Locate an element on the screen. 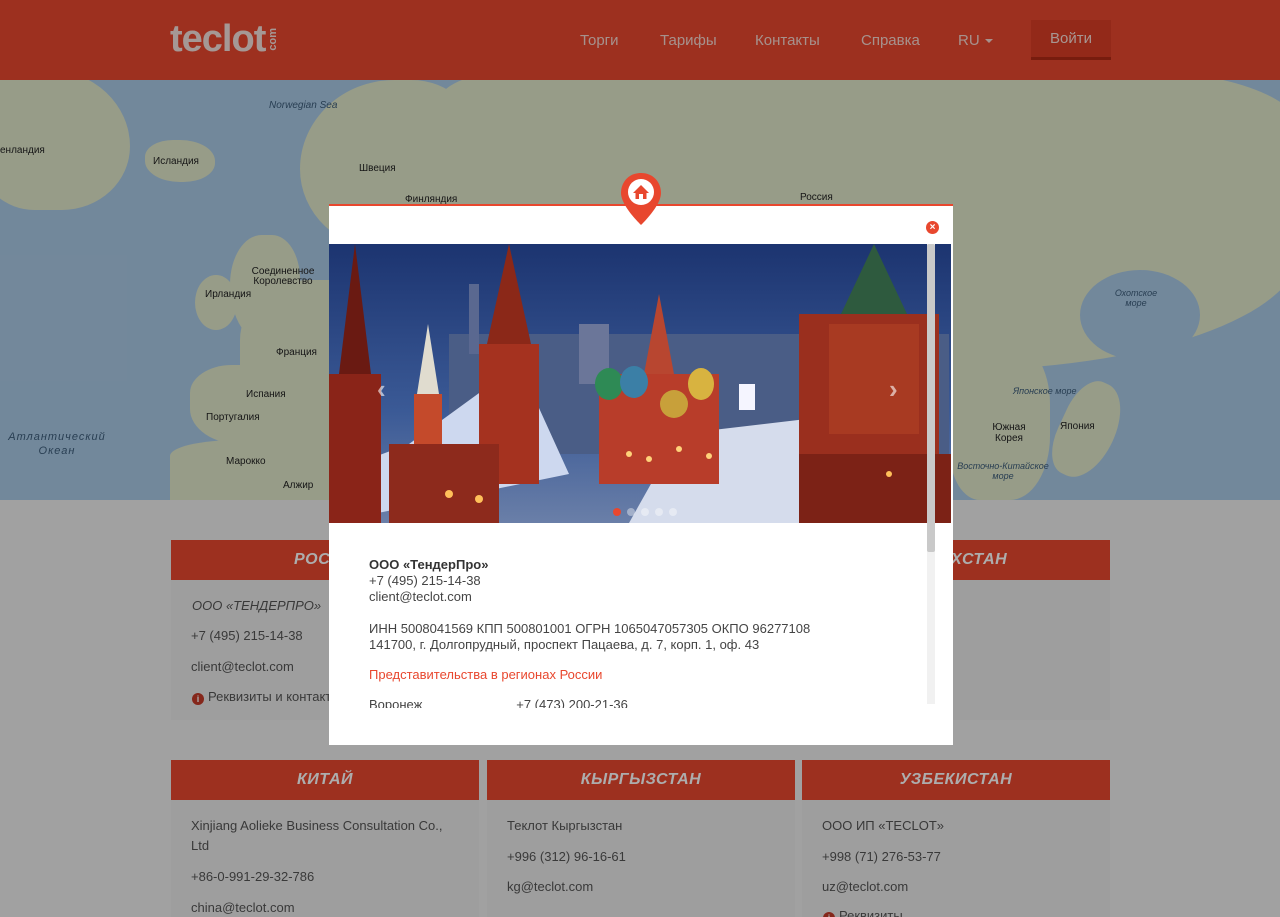 The height and width of the screenshot is (917, 1280). image-carousel: ‹ › is located at coordinates (640, 383).